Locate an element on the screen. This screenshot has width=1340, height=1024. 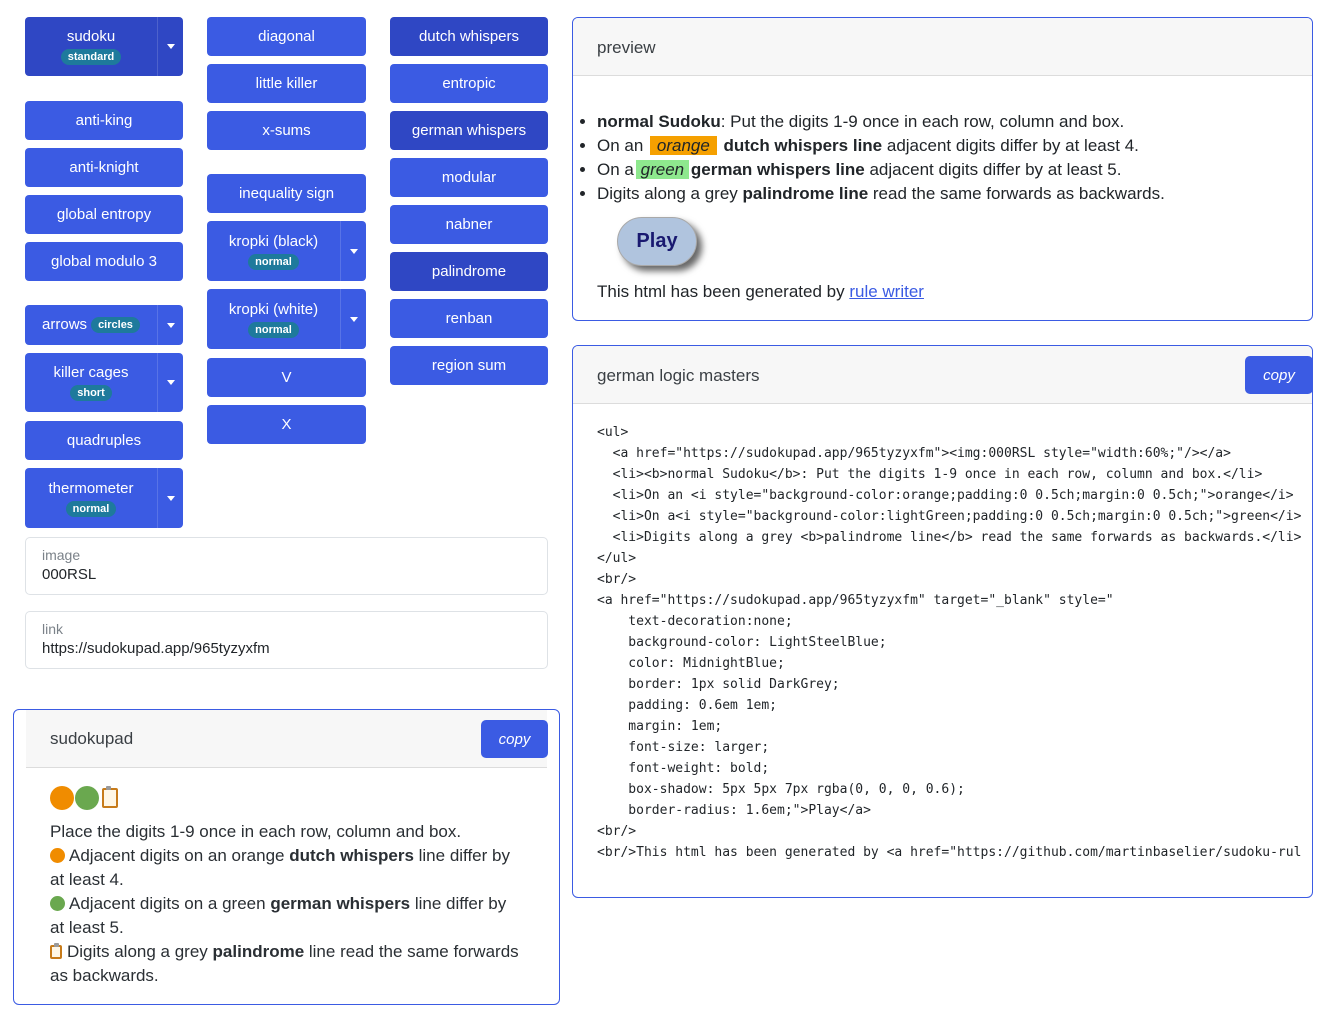
rule-3-rest: adjacent digits differ by at least 5. is located at coordinates (993, 169).